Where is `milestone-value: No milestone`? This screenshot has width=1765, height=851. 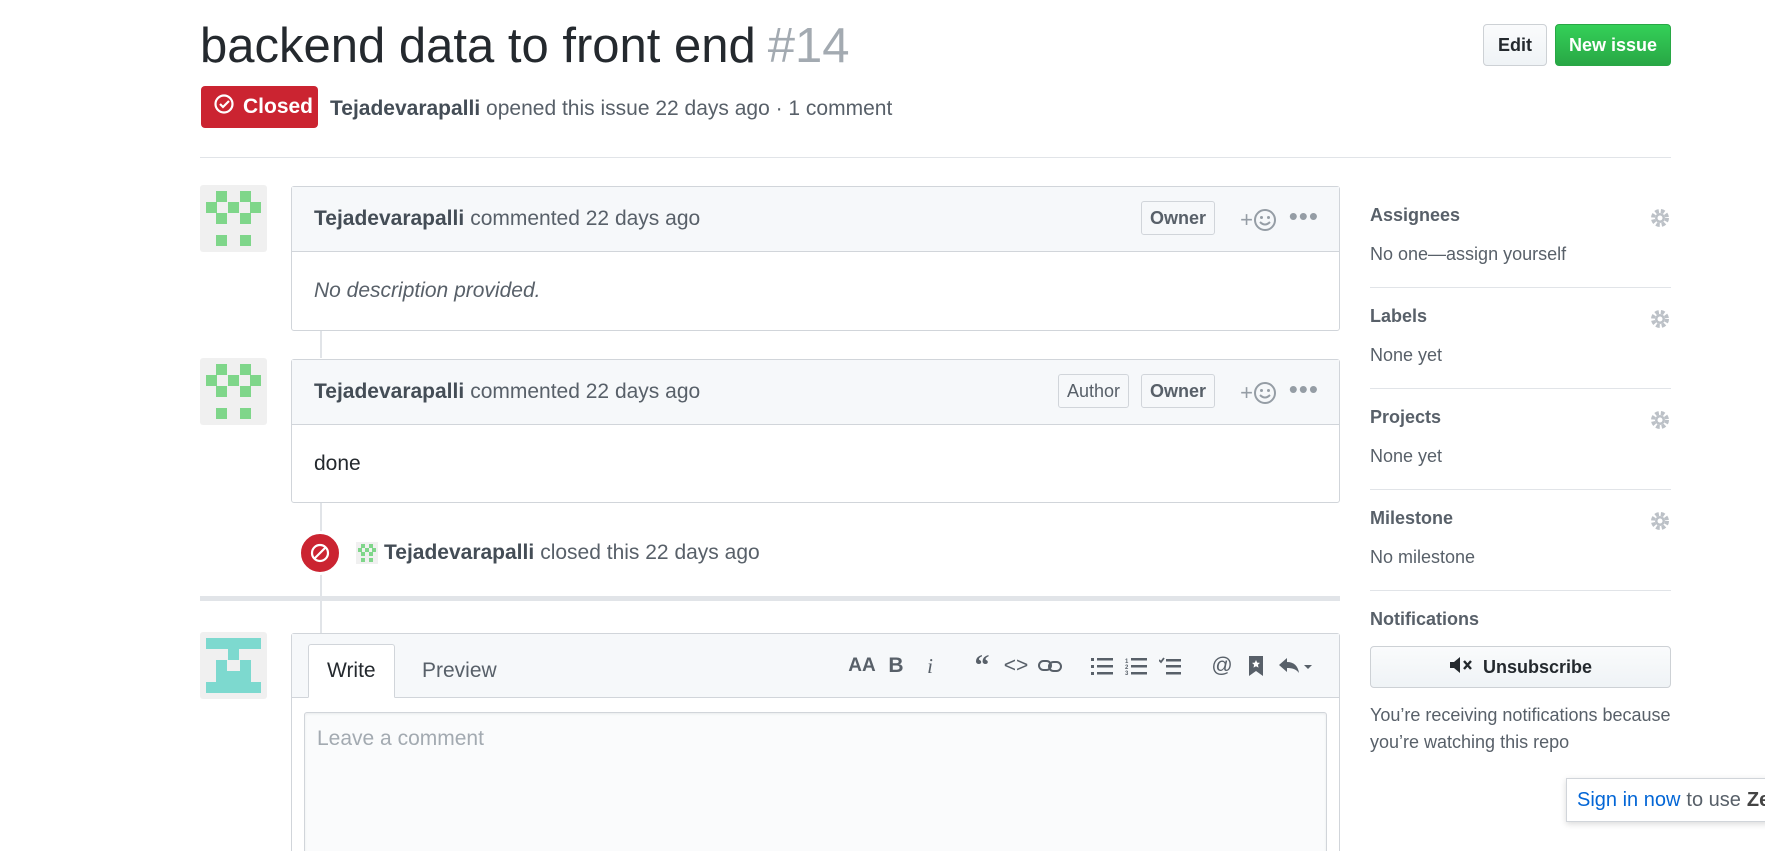 milestone-value: No milestone is located at coordinates (1423, 557).